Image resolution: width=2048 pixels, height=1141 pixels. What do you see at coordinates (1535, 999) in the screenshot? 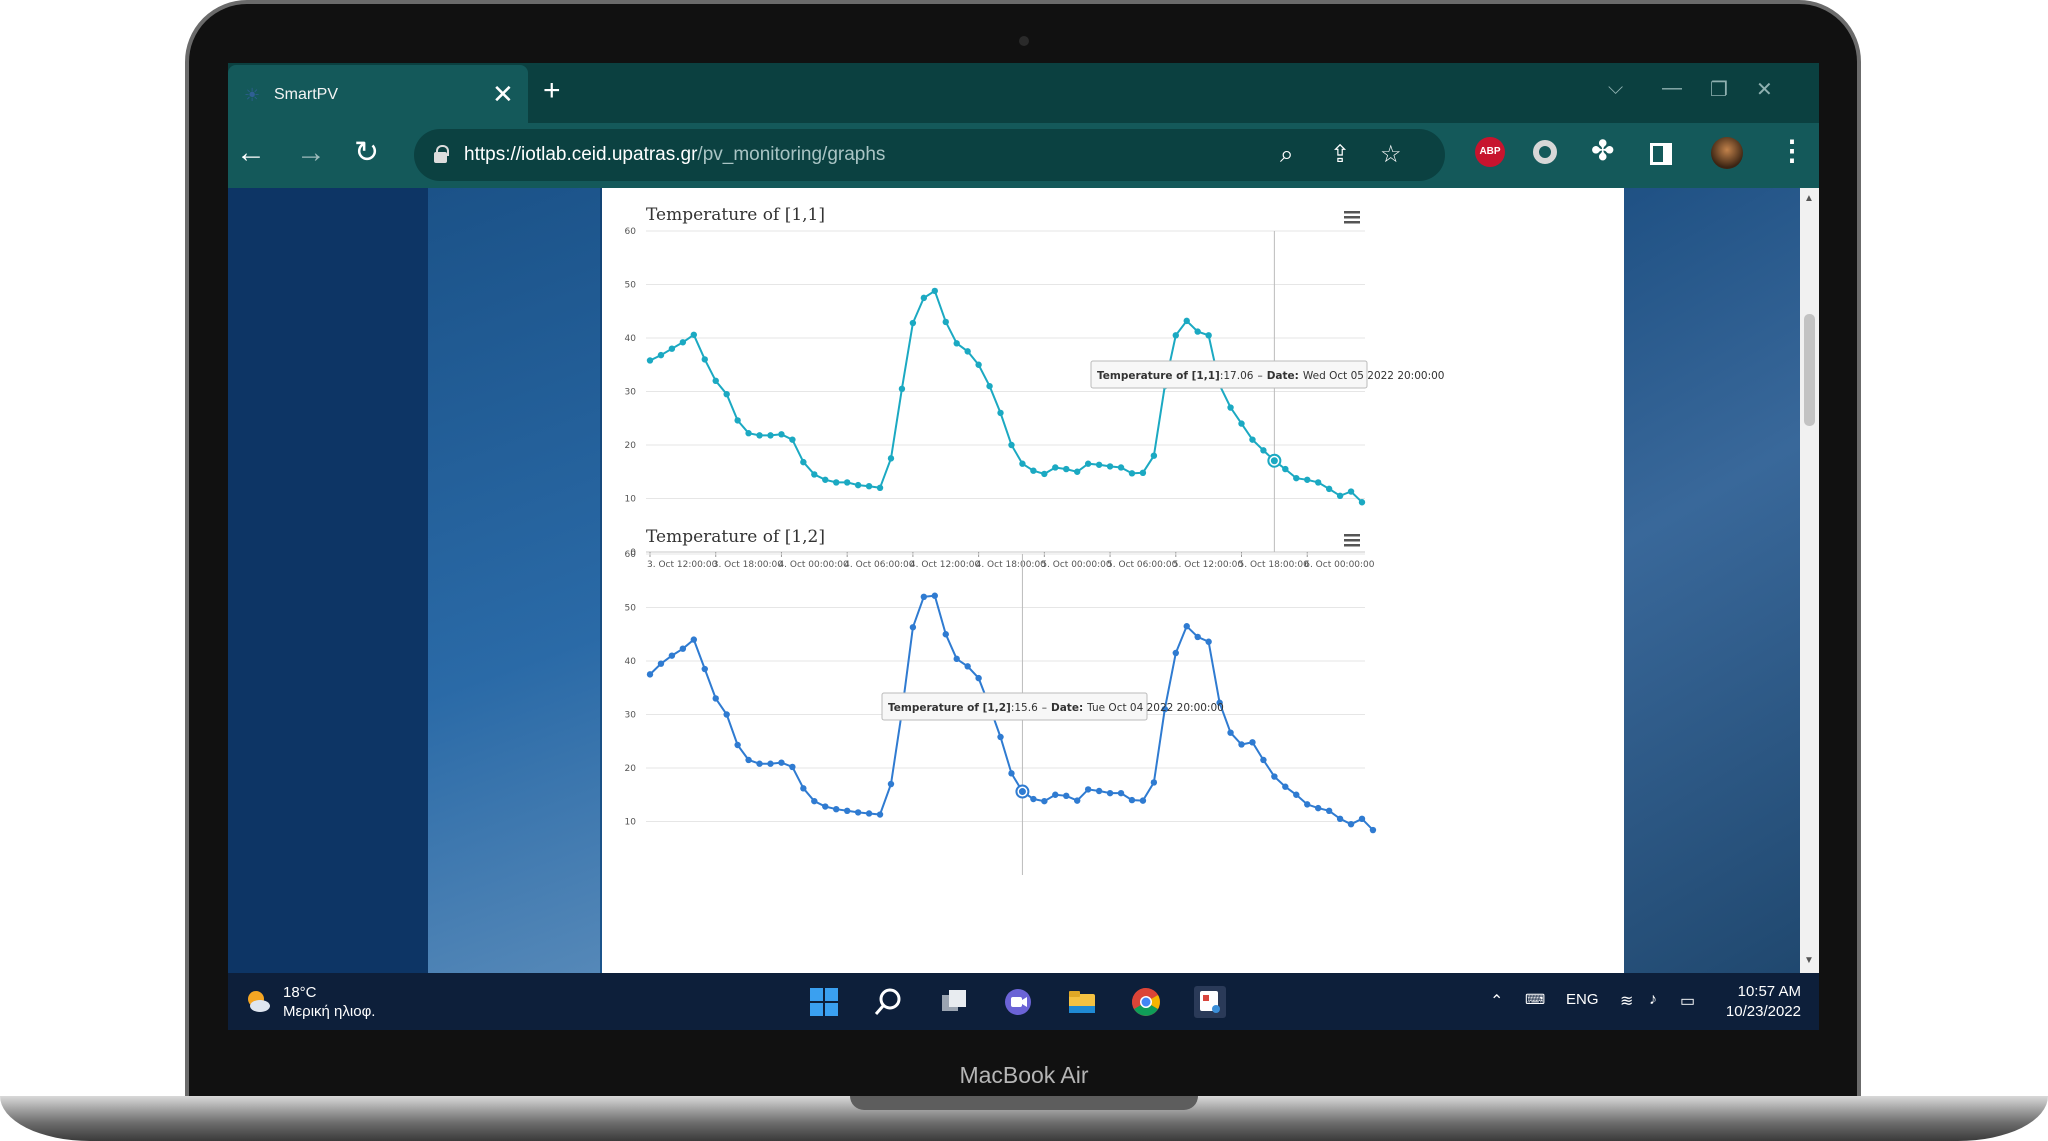
I see `keyboard-icon: ⌨` at bounding box center [1535, 999].